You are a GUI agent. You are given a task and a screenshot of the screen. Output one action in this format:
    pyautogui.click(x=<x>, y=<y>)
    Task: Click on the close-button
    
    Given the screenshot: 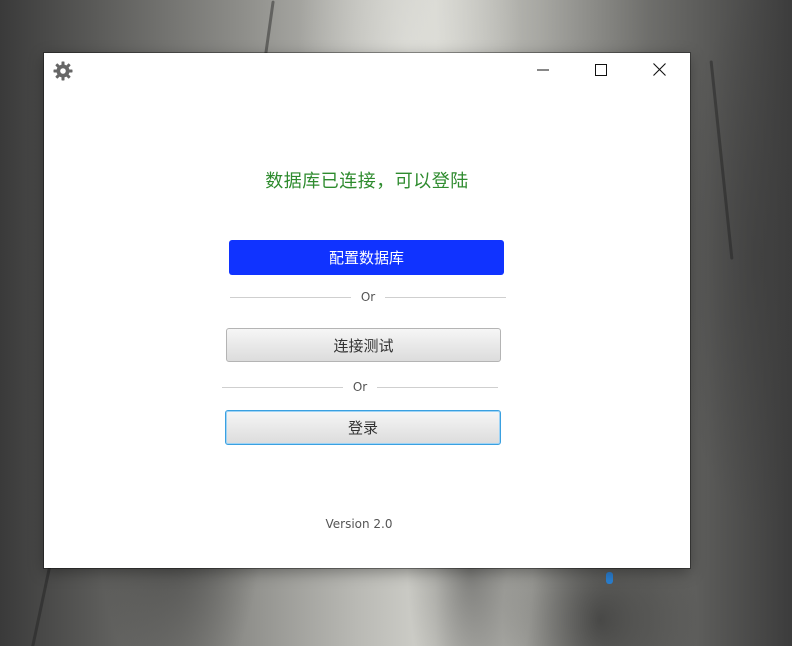 What is the action you would take?
    pyautogui.click(x=659, y=70)
    